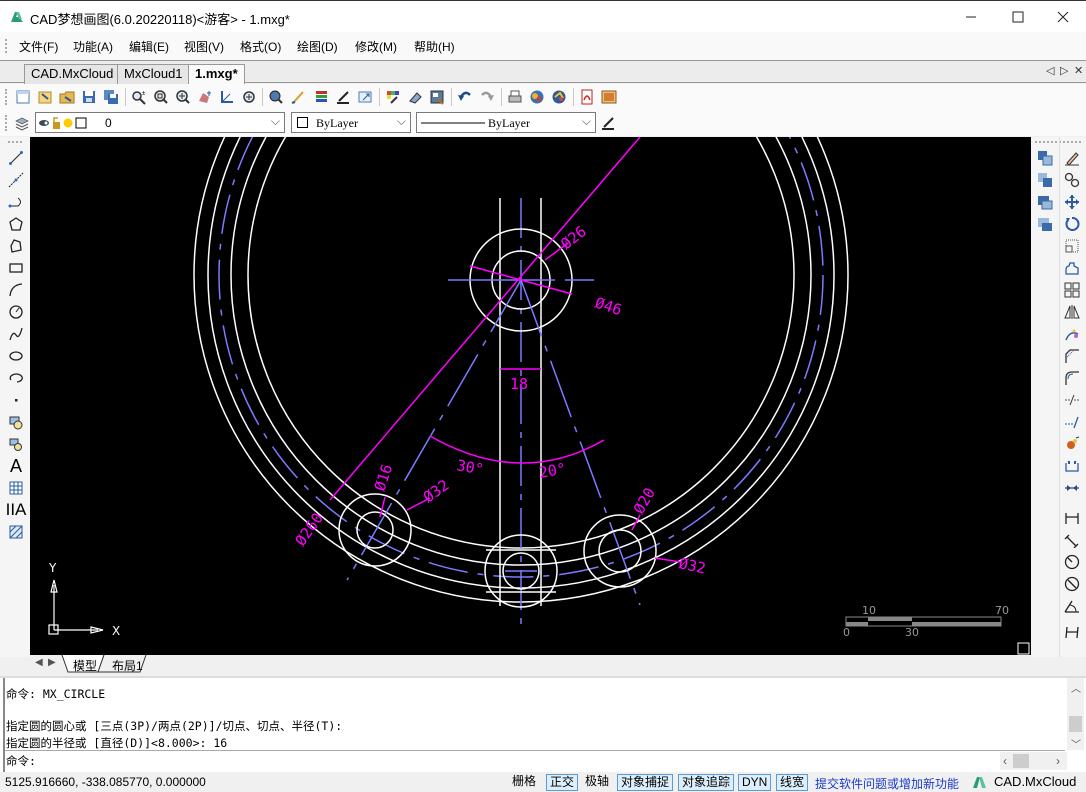 Image resolution: width=1086 pixels, height=792 pixels. What do you see at coordinates (1072, 540) in the screenshot?
I see `dim-aligned-icon` at bounding box center [1072, 540].